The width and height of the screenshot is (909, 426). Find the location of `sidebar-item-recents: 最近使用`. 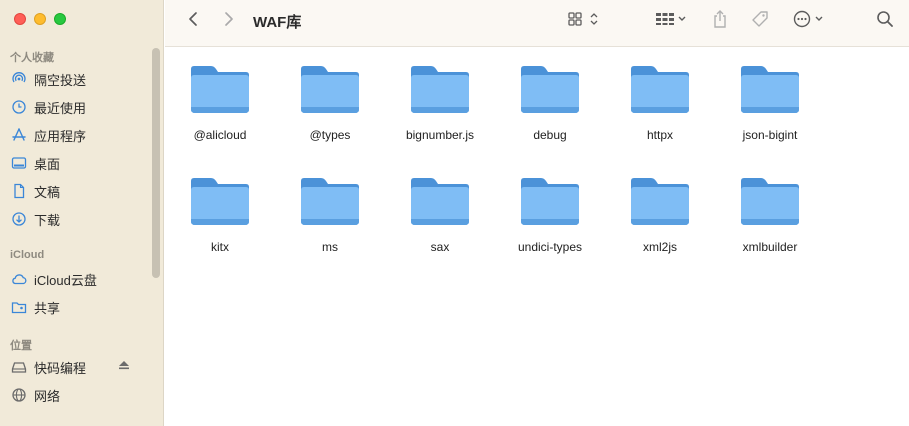

sidebar-item-recents: 最近使用 is located at coordinates (79, 107).